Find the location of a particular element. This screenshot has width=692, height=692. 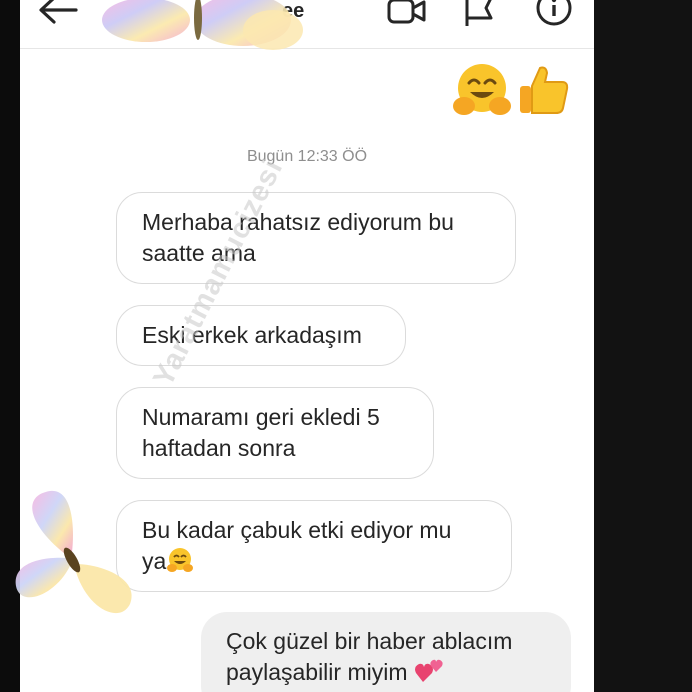

back-arrow-icon is located at coordinates (58, 16).